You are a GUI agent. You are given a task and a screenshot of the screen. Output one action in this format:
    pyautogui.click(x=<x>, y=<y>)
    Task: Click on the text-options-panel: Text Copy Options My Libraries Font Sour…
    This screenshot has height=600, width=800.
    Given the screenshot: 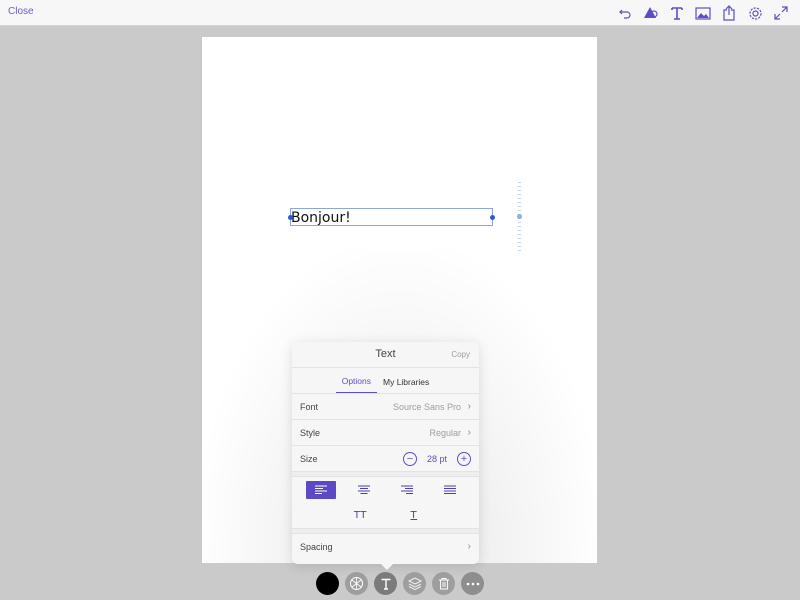 What is the action you would take?
    pyautogui.click(x=385, y=453)
    